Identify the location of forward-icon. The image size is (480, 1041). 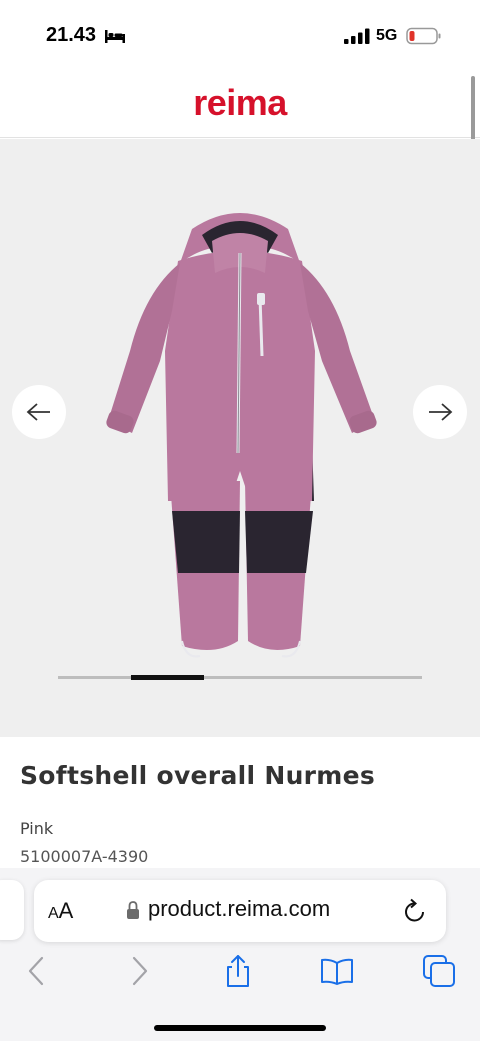
(140, 971).